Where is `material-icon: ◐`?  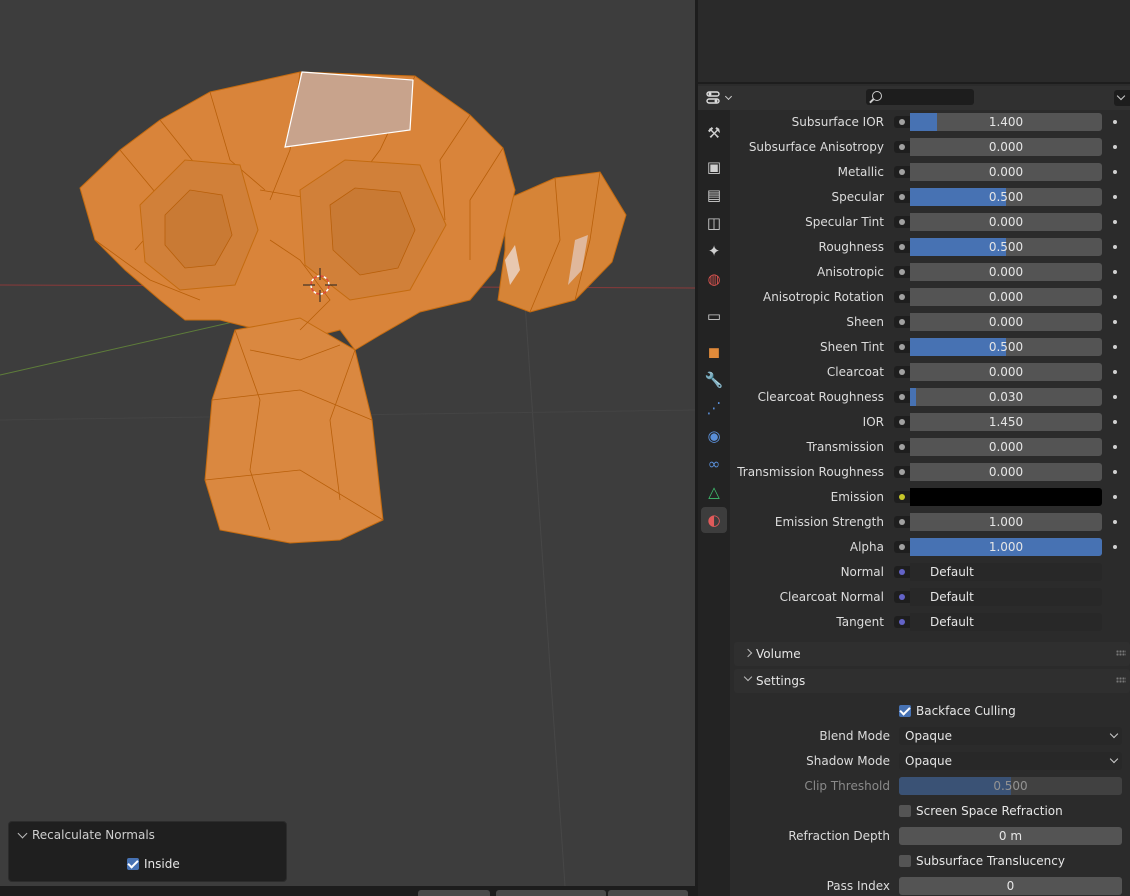
material-icon: ◐ is located at coordinates (714, 520).